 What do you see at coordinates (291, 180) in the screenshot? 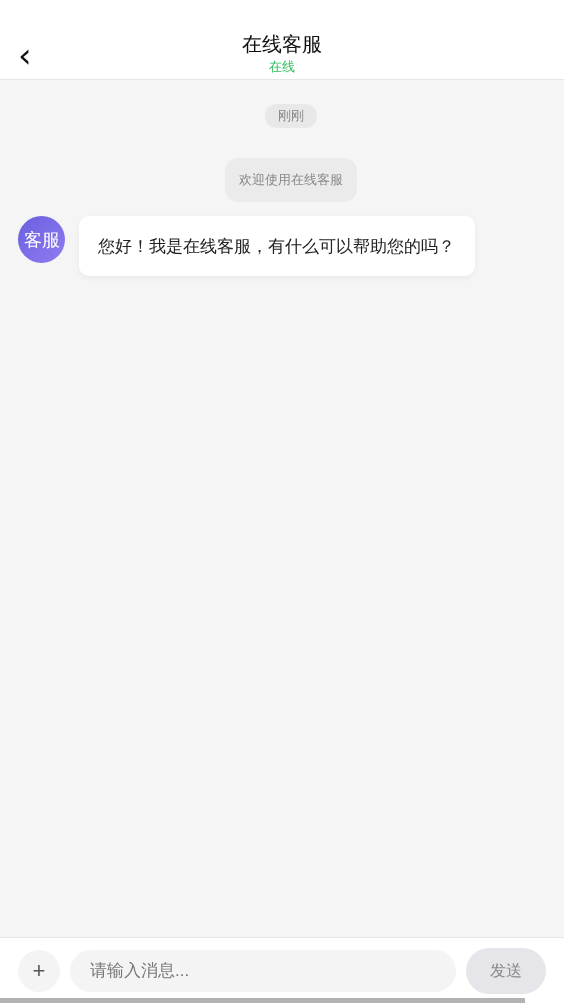
I see `system-message: 欢迎使用在线客服` at bounding box center [291, 180].